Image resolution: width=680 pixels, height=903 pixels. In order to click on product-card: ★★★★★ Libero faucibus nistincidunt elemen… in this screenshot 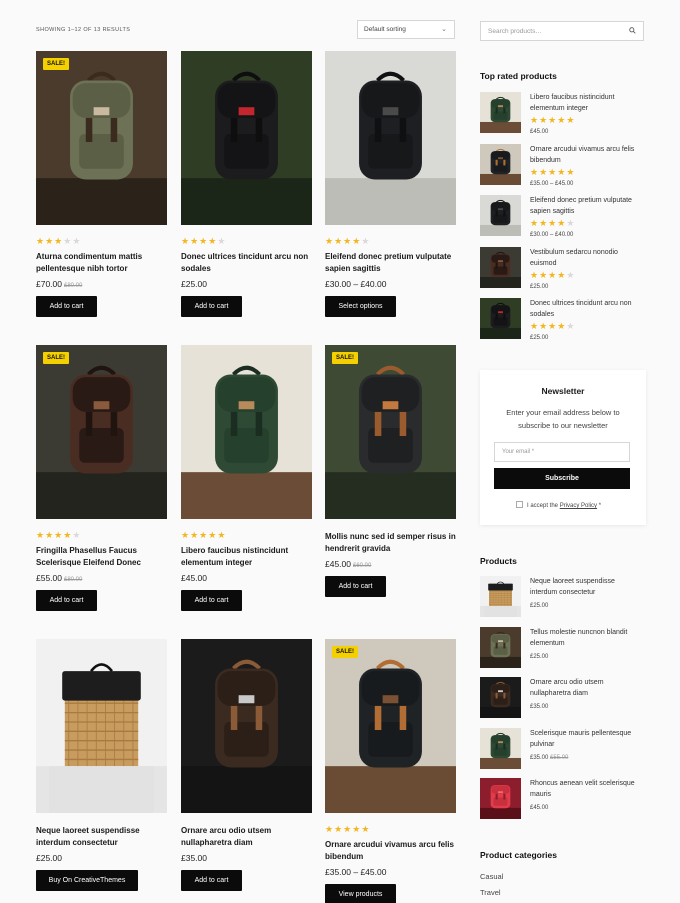, I will do `click(246, 478)`.